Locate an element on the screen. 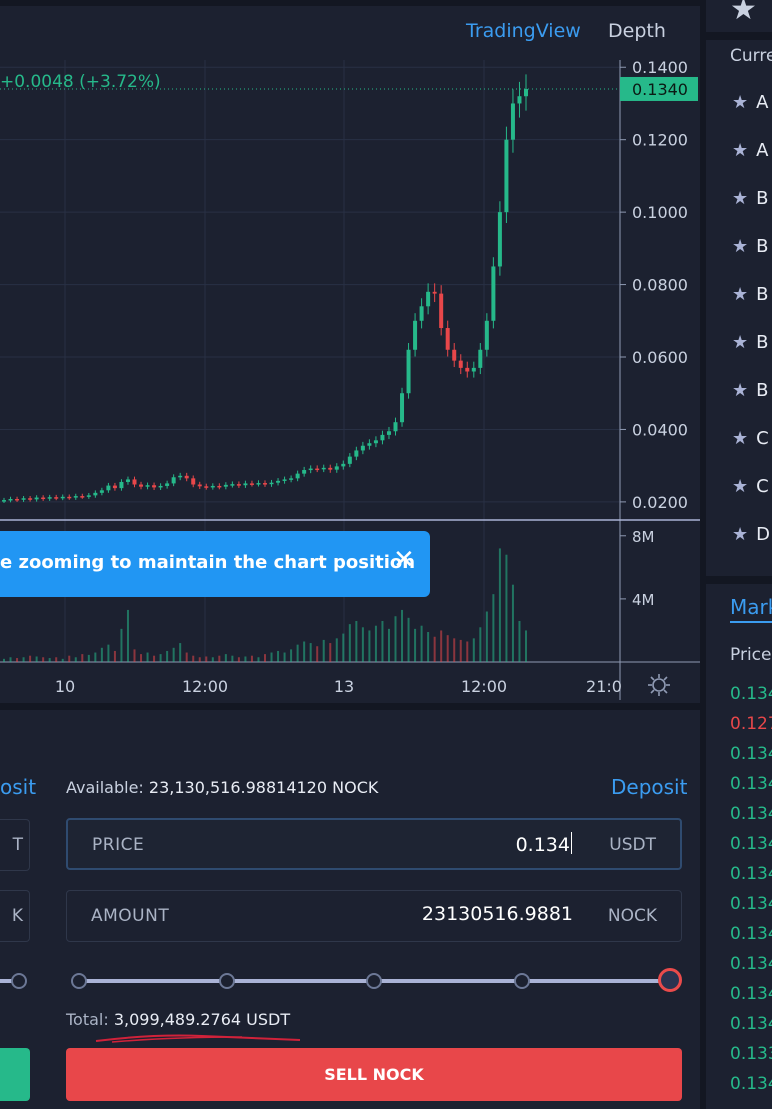  pair-name: B is located at coordinates (762, 198).